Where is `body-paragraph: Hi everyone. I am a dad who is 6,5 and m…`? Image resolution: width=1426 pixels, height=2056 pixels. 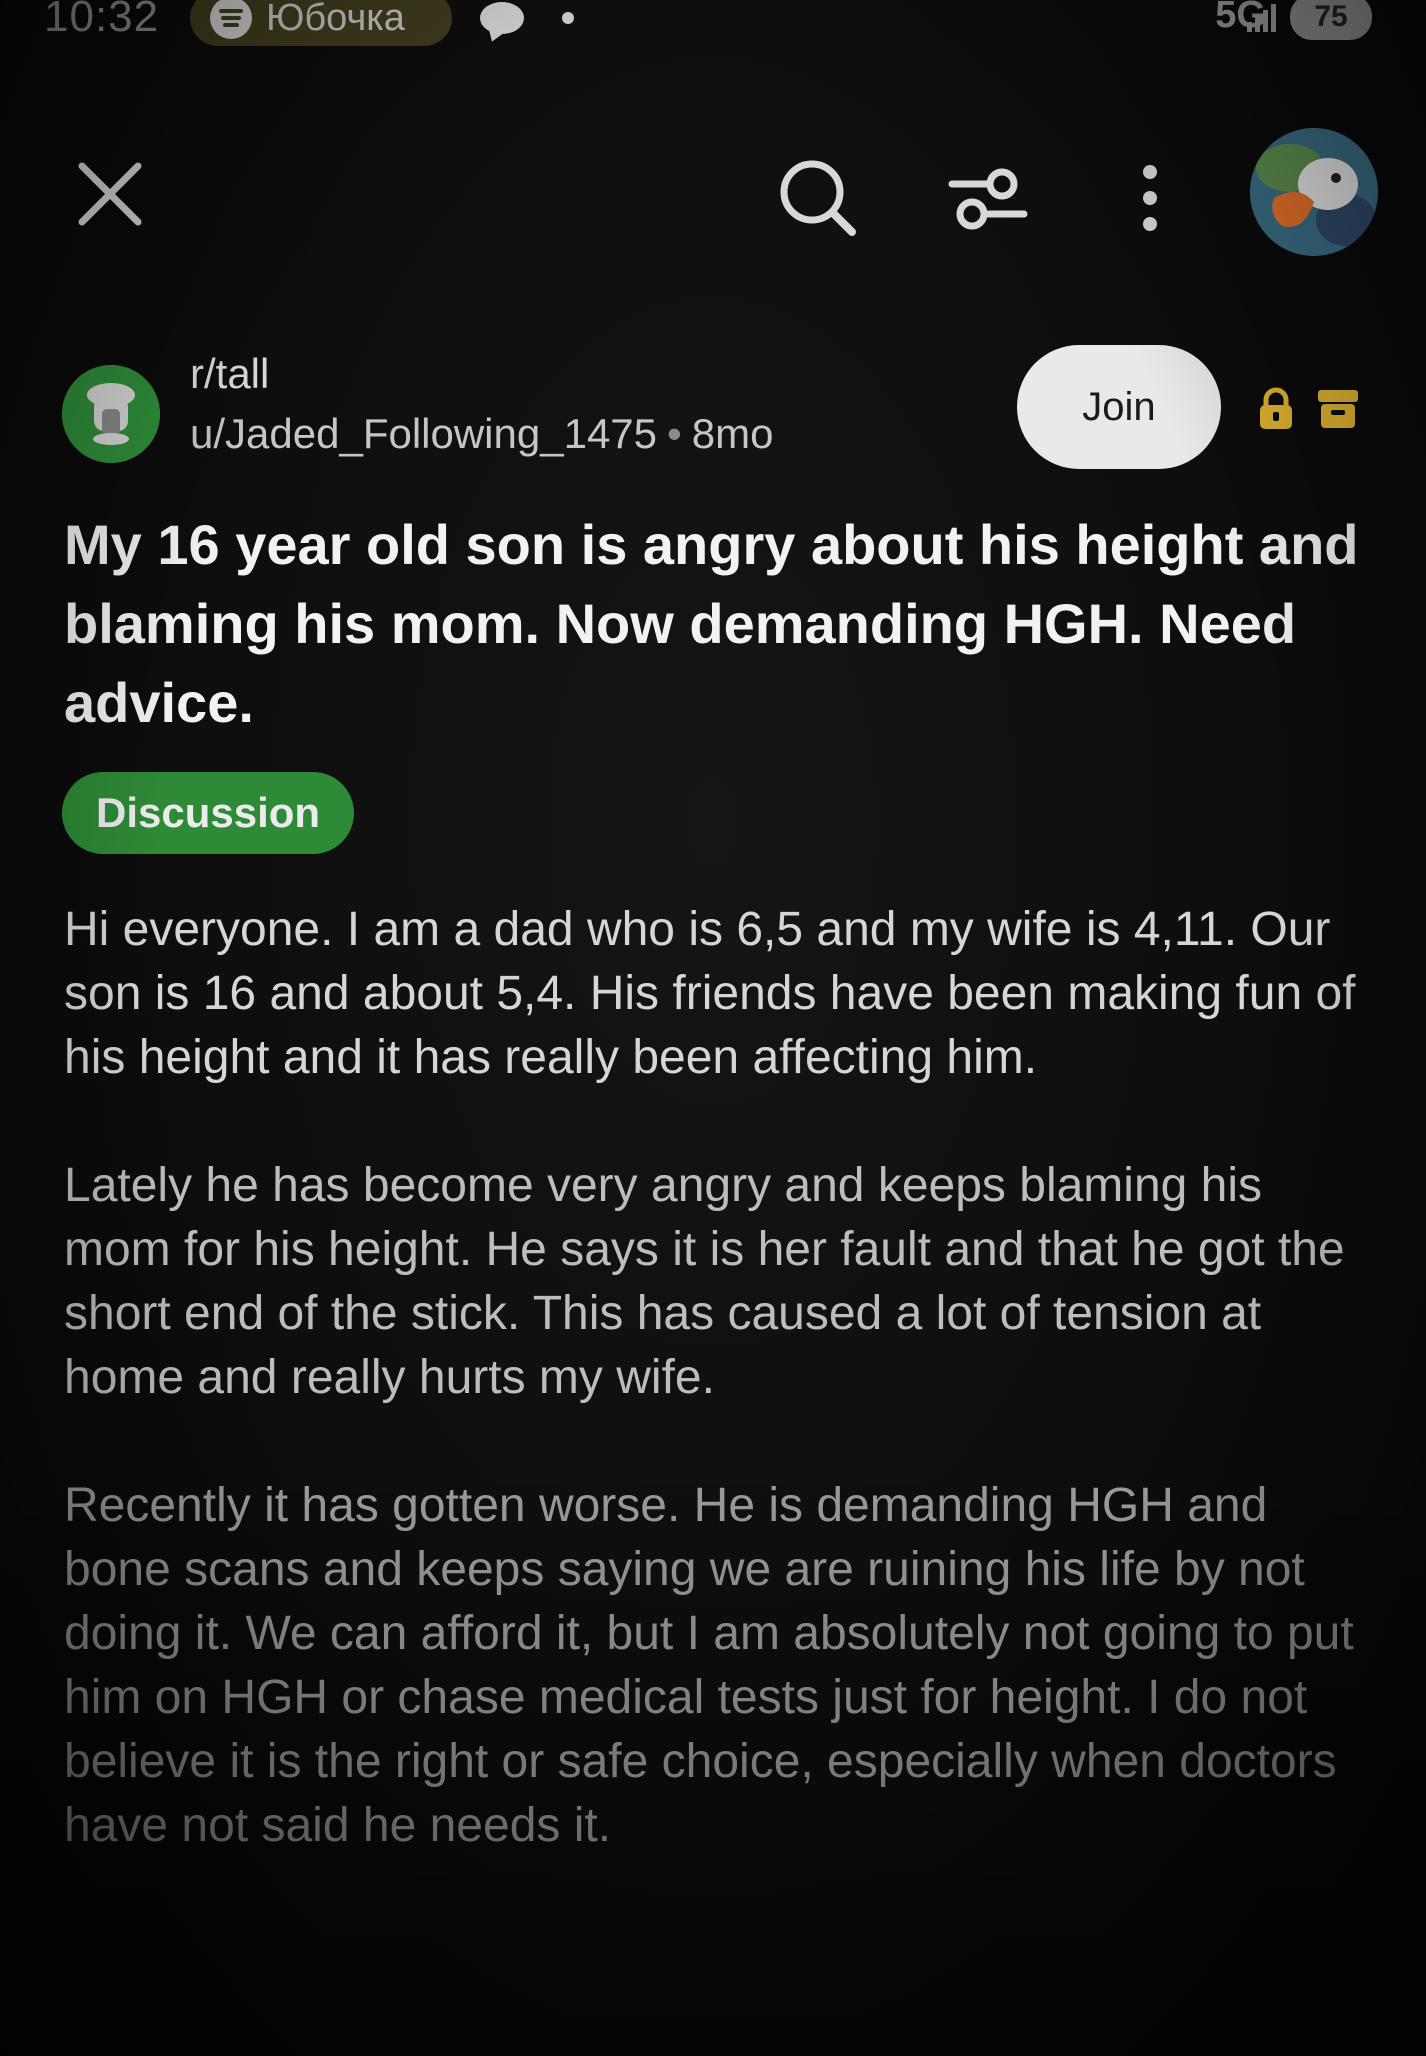
body-paragraph: Hi everyone. I am a dad who is 6,5 and m… is located at coordinates (710, 993).